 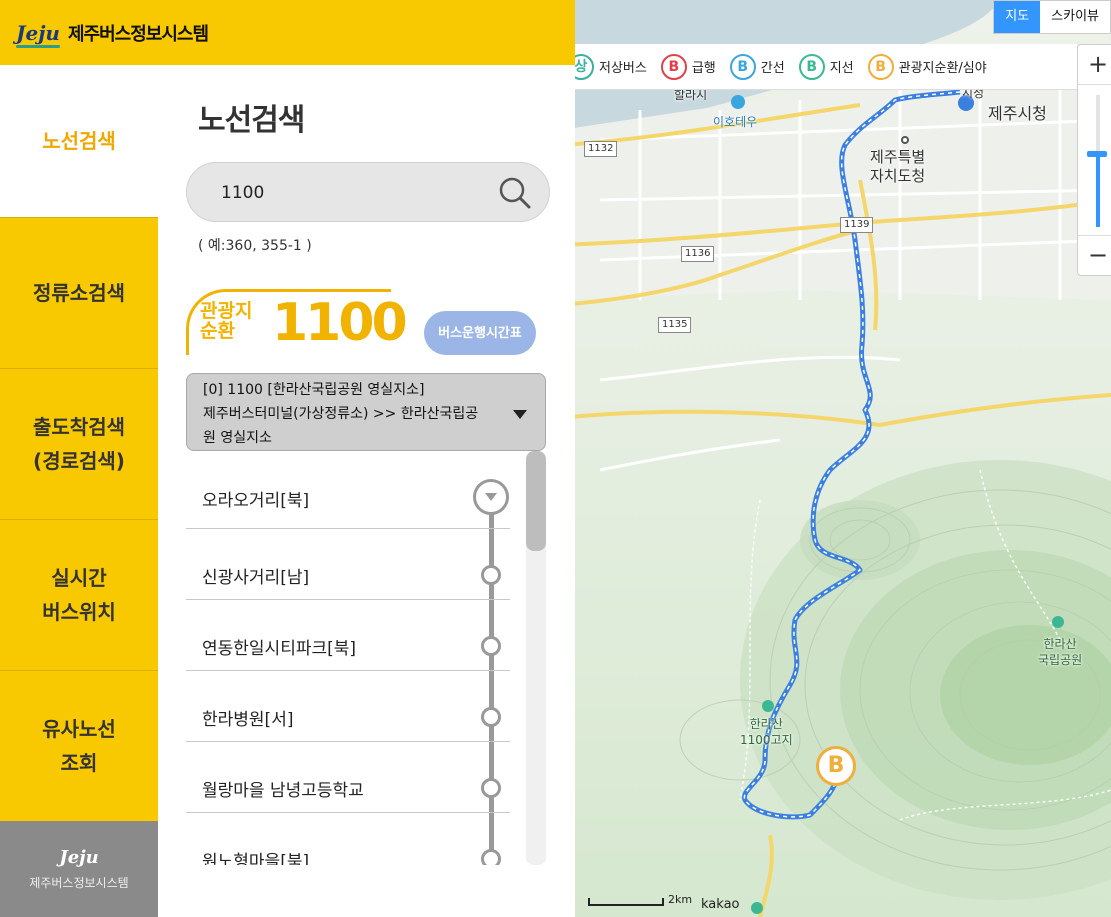 What do you see at coordinates (857, 225) in the screenshot?
I see `road-number-1139: 1139` at bounding box center [857, 225].